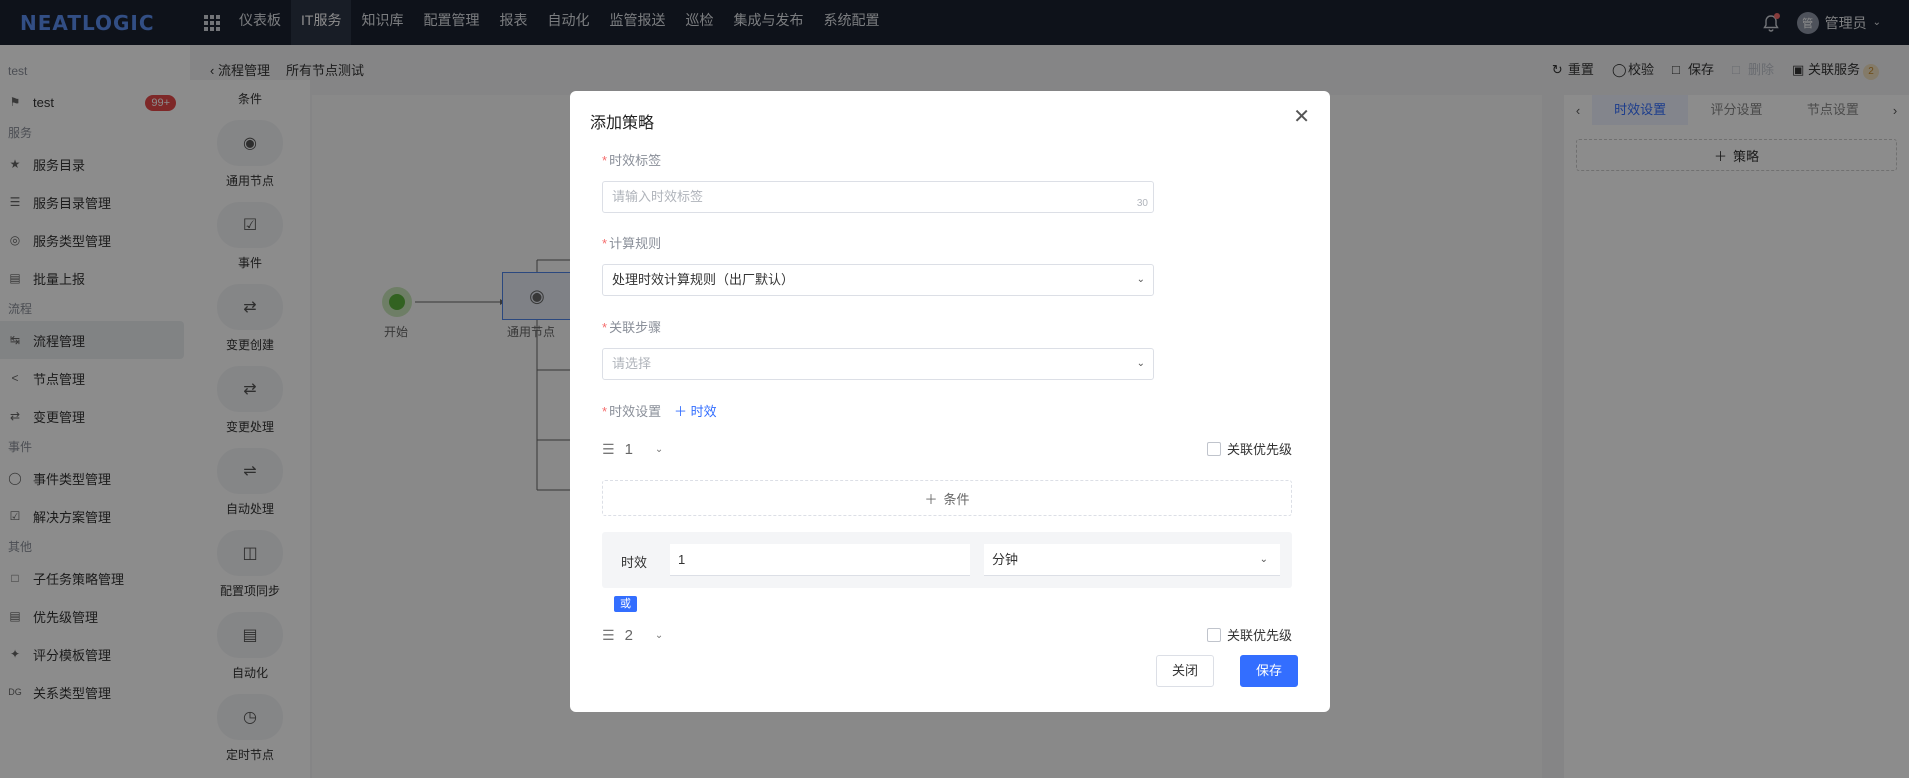 The width and height of the screenshot is (1909, 778). Describe the element at coordinates (625, 604) in the screenshot. I see `or-tag: 或` at that location.